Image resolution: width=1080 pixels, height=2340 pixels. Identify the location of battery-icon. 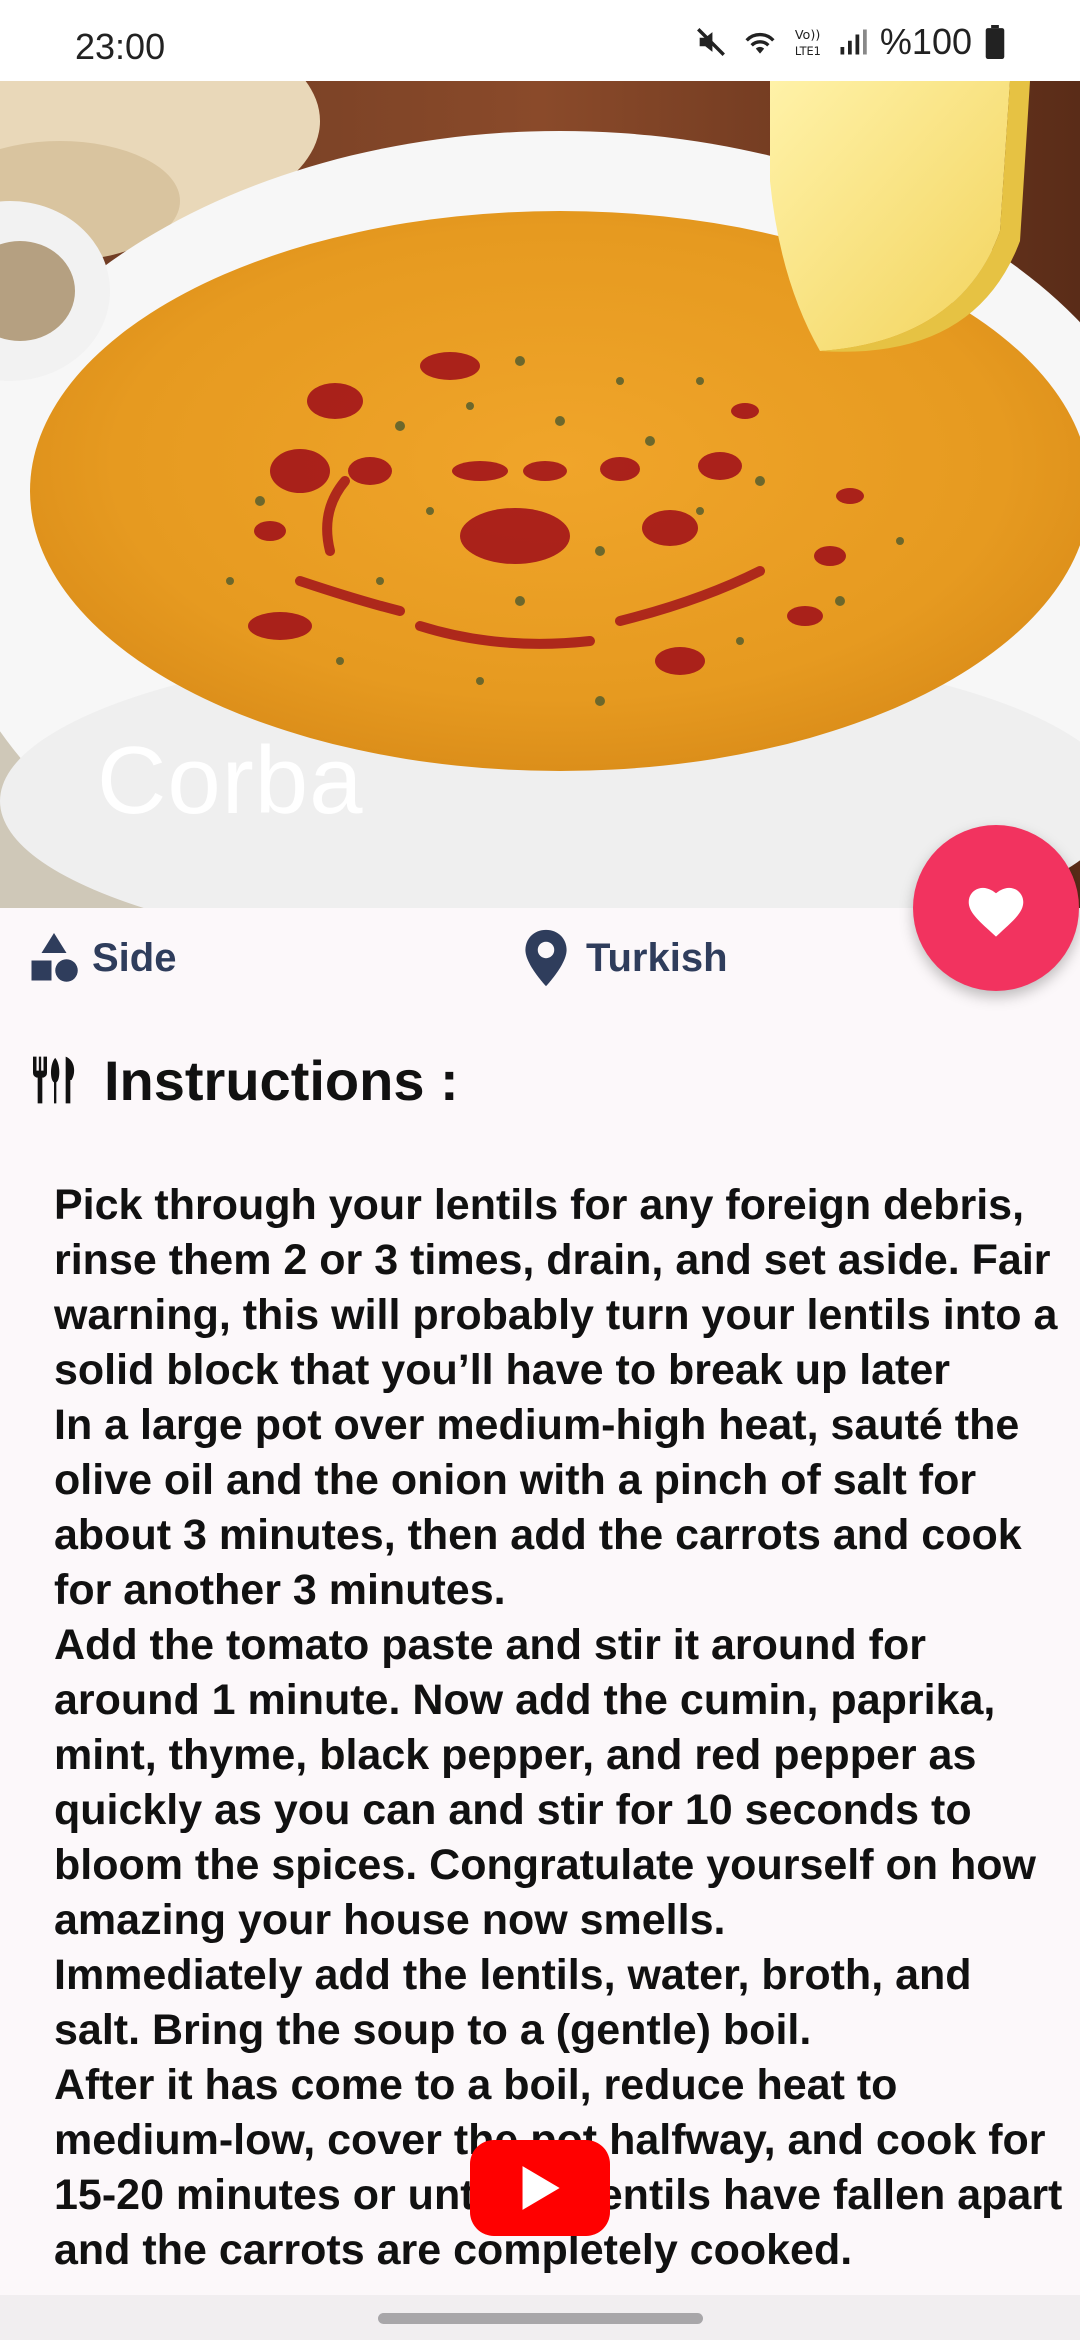
(995, 42).